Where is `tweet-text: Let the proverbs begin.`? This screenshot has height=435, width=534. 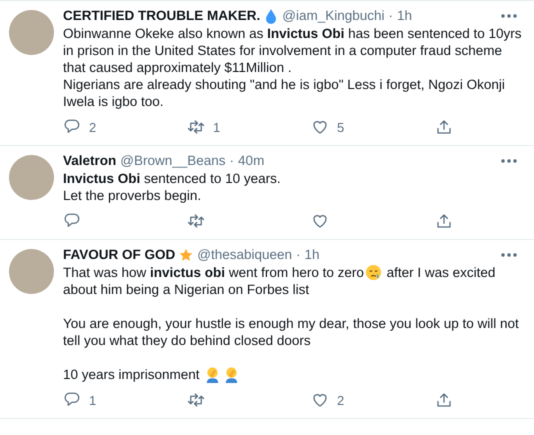 tweet-text: Let the proverbs begin. is located at coordinates (132, 195).